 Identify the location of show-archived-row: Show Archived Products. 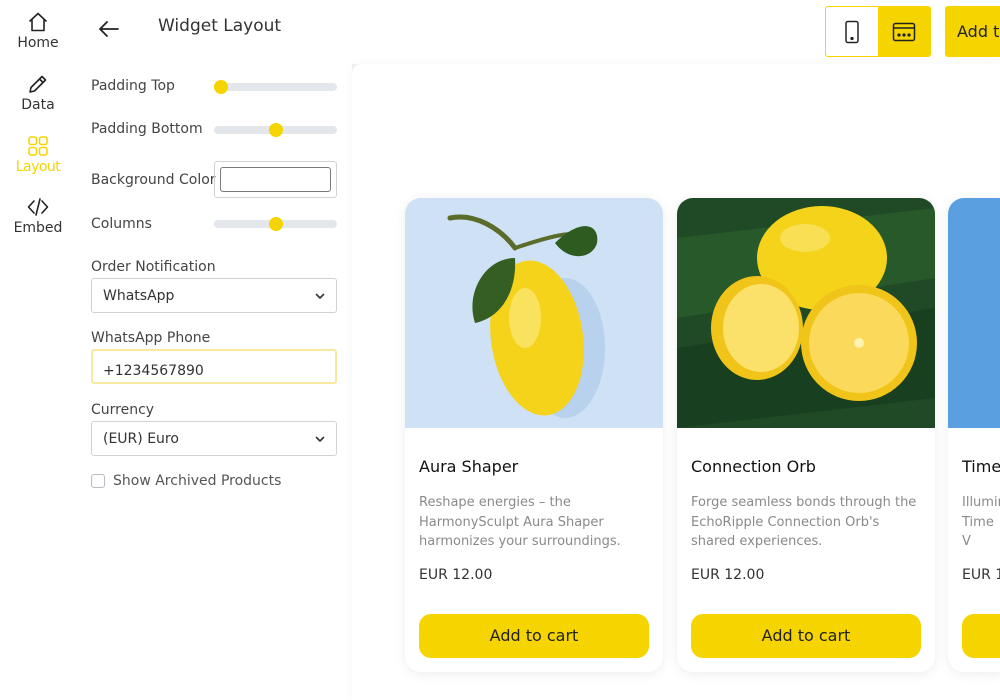
(186, 481).